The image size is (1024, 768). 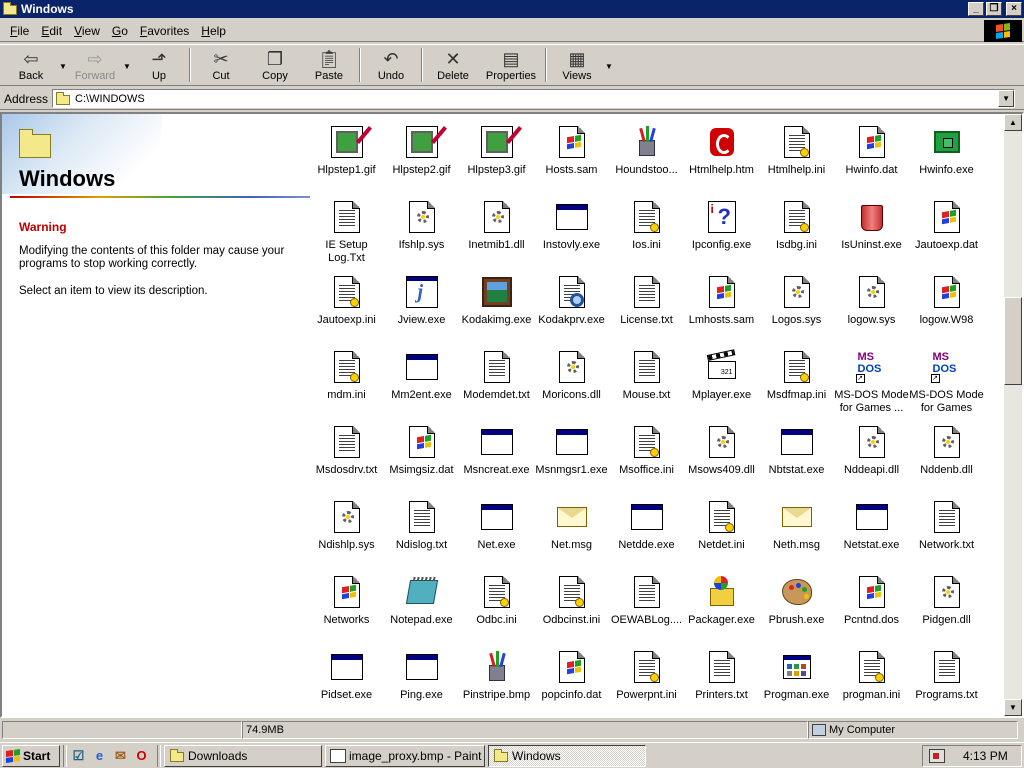 What do you see at coordinates (871, 226) in the screenshot?
I see `file-item: IsUninst.exe` at bounding box center [871, 226].